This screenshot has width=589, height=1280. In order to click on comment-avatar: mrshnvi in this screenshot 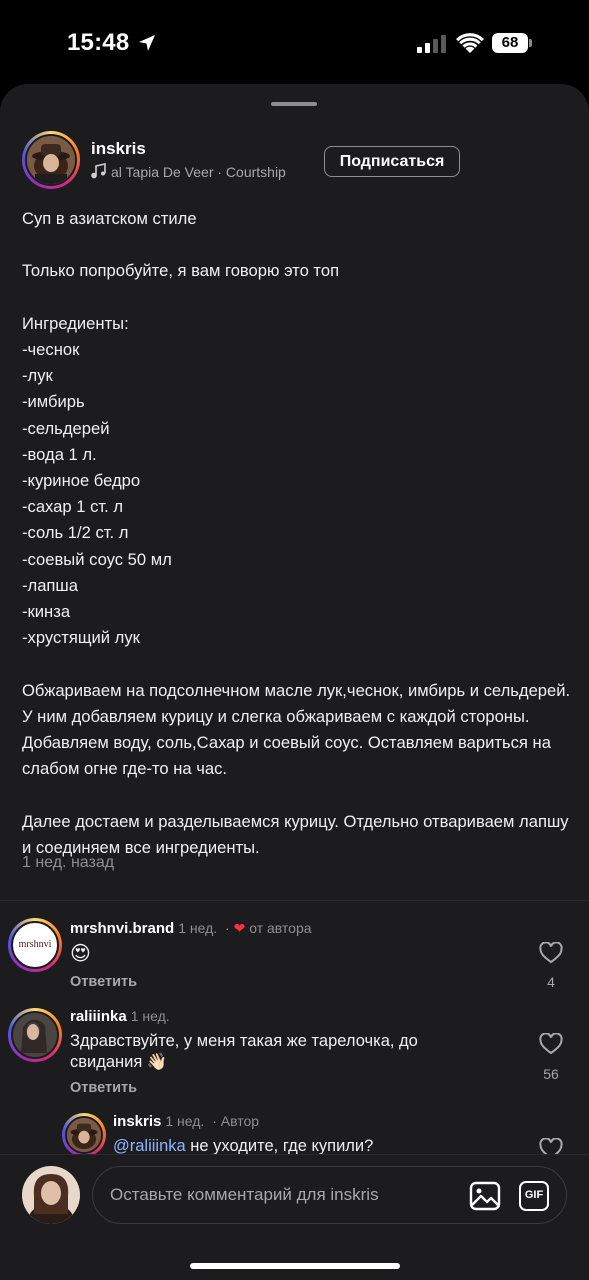, I will do `click(35, 945)`.